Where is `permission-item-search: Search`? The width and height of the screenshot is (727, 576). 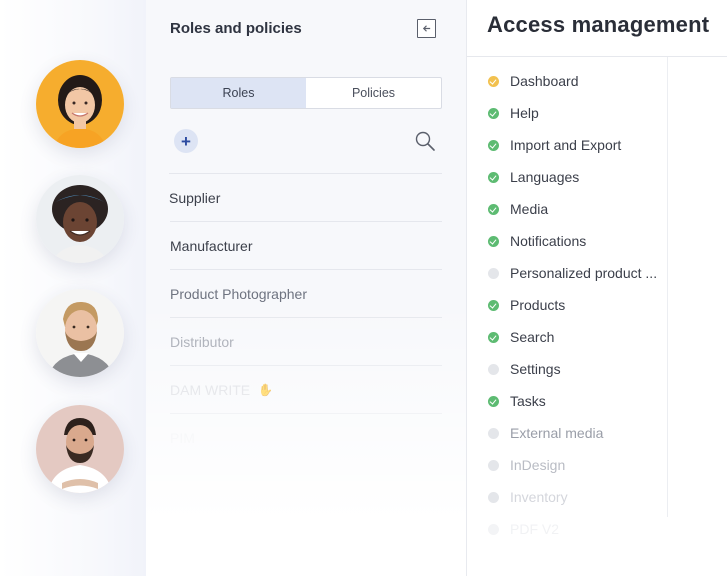
permission-item-search: Search is located at coordinates (607, 337).